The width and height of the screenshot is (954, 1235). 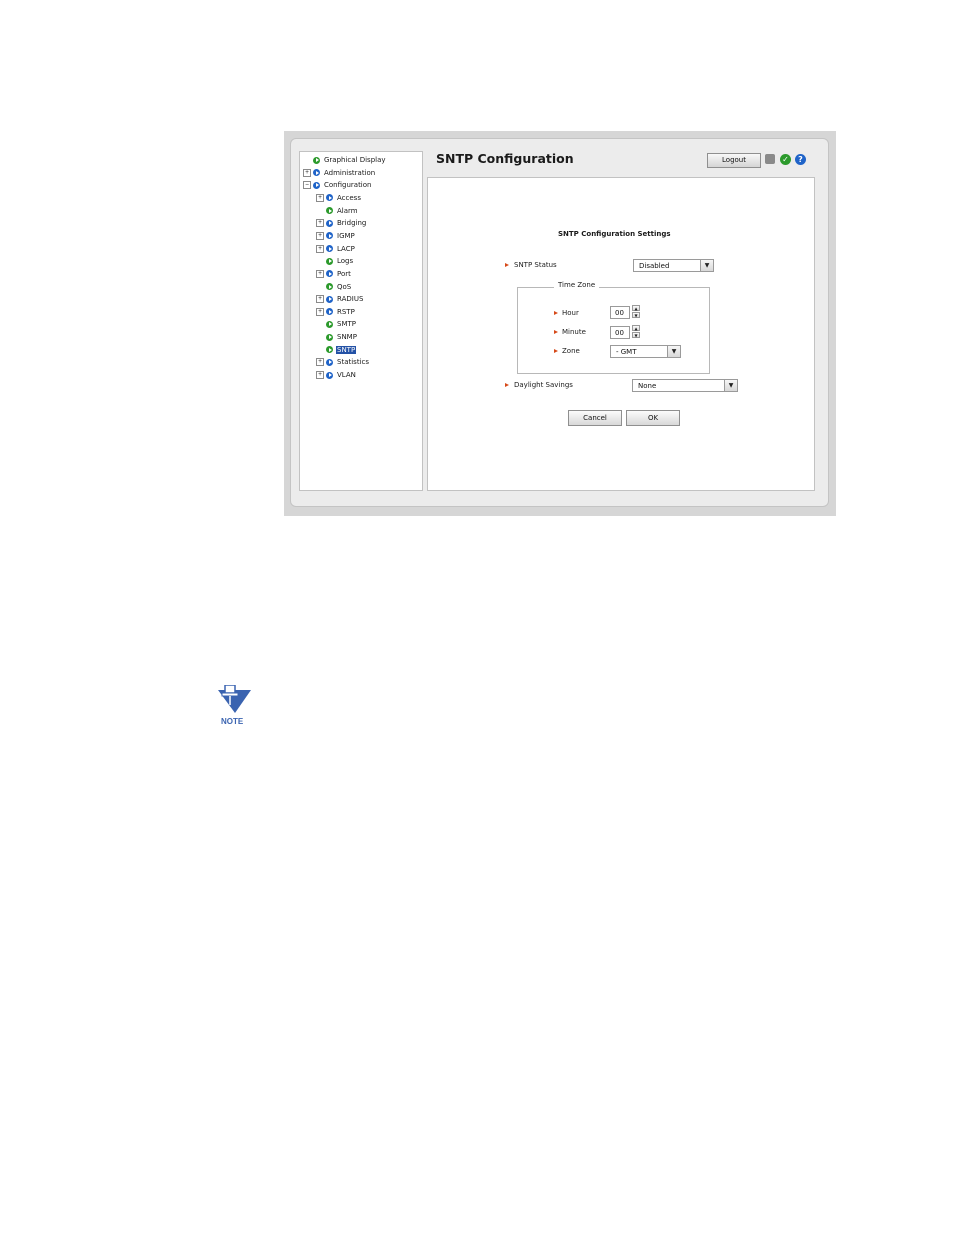 What do you see at coordinates (344, 273) in the screenshot?
I see `tree-item-label: Port` at bounding box center [344, 273].